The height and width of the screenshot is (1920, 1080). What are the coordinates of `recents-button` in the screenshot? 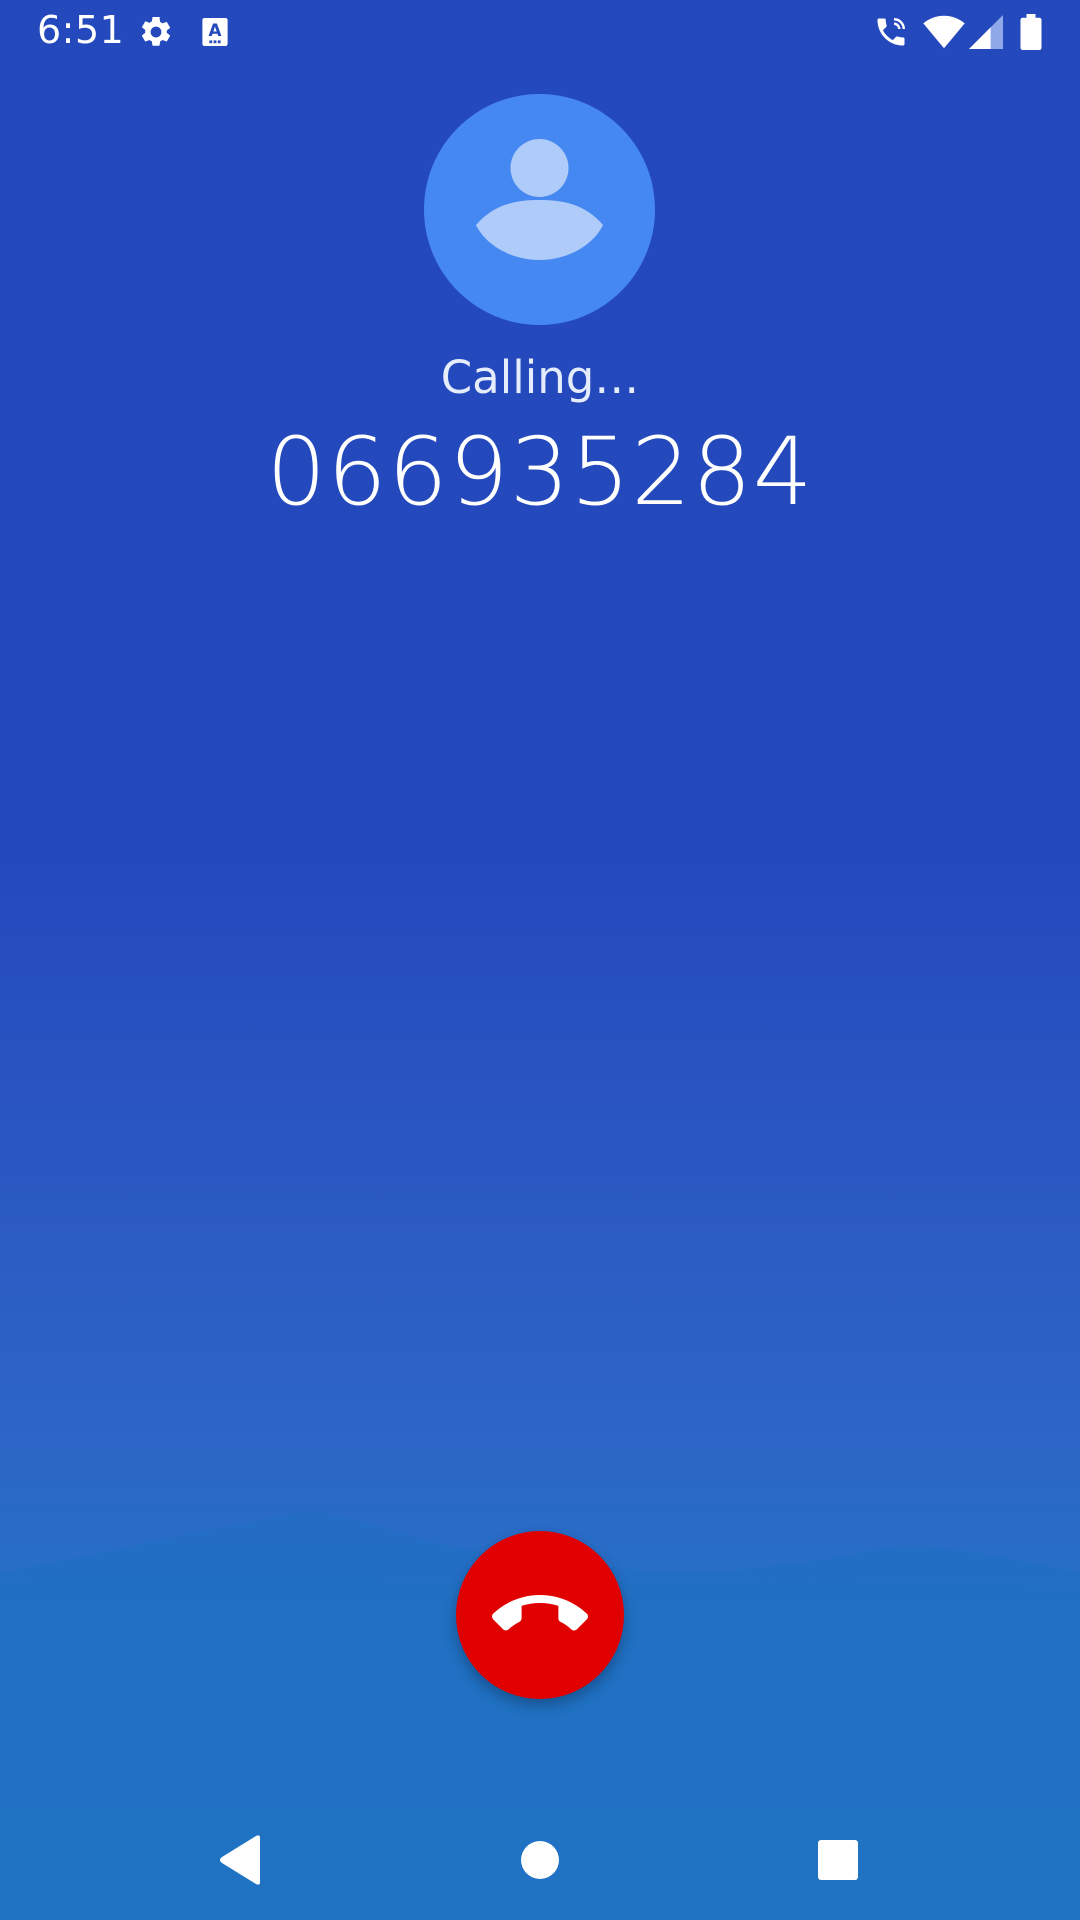 It's located at (838, 1860).